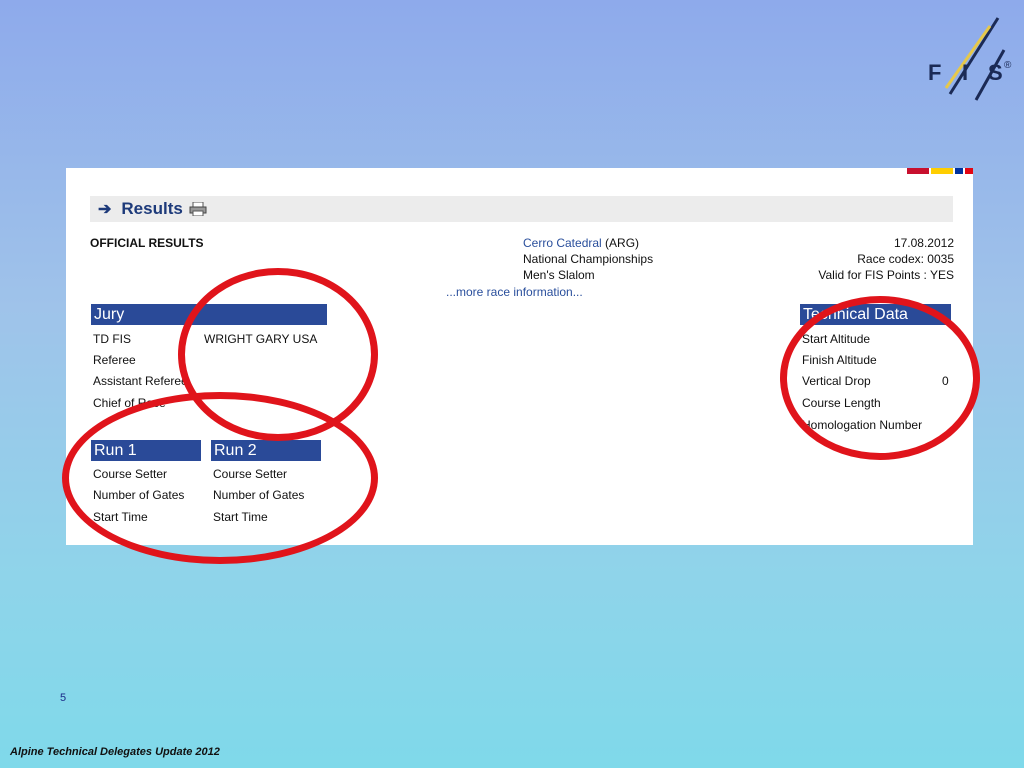 This screenshot has width=1024, height=768. Describe the element at coordinates (935, 72) in the screenshot. I see `logo-letter-f: F` at that location.